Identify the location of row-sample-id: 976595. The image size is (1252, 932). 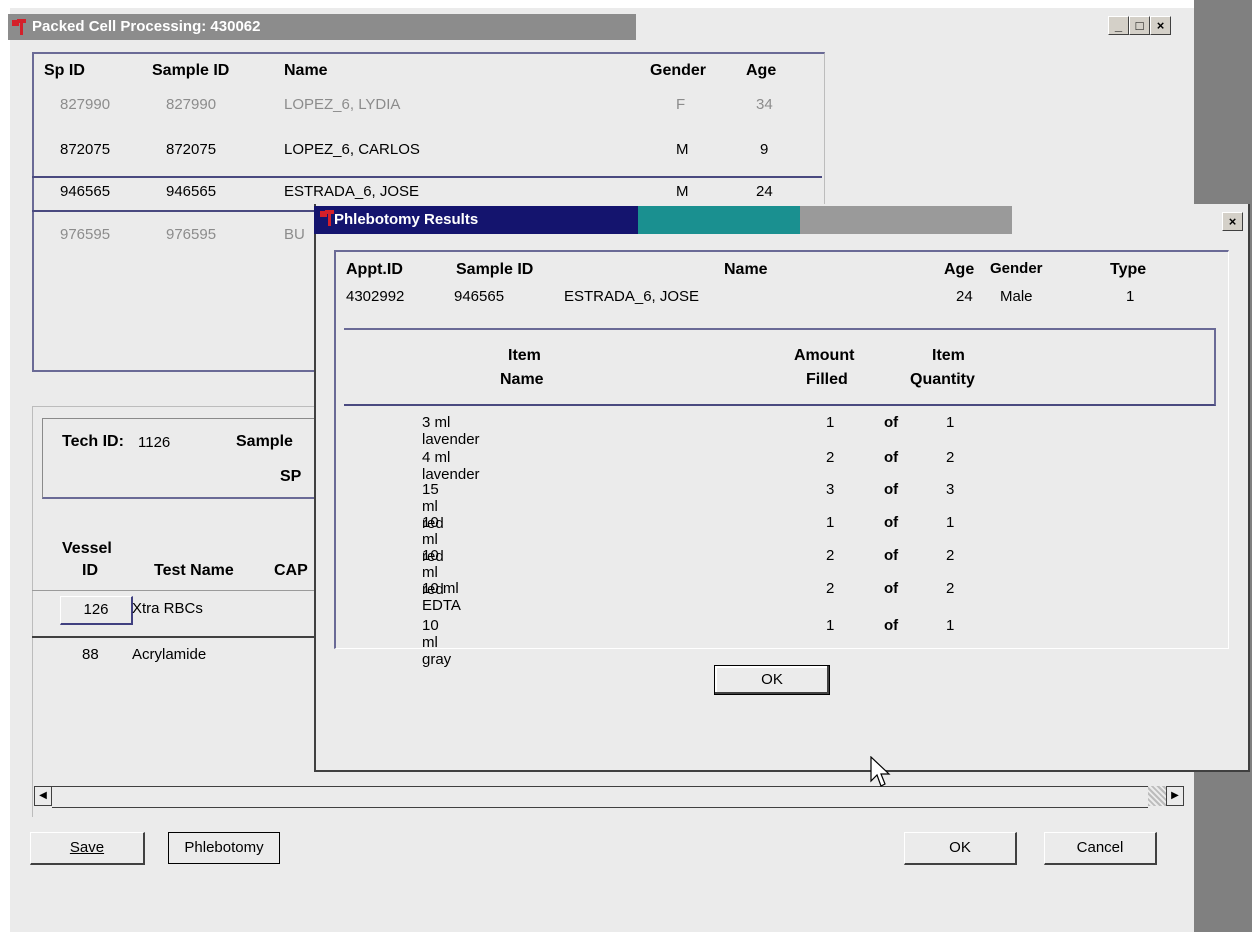
(191, 234).